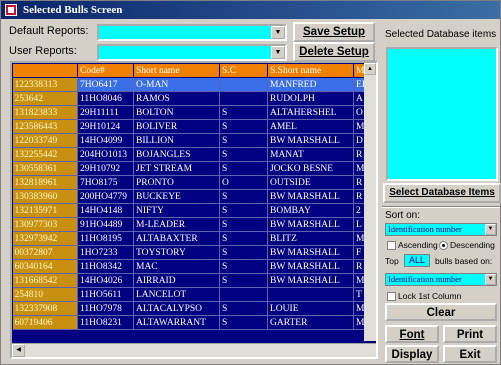 This screenshot has height=365, width=501. Describe the element at coordinates (412, 334) in the screenshot. I see `font-button: Font` at that location.